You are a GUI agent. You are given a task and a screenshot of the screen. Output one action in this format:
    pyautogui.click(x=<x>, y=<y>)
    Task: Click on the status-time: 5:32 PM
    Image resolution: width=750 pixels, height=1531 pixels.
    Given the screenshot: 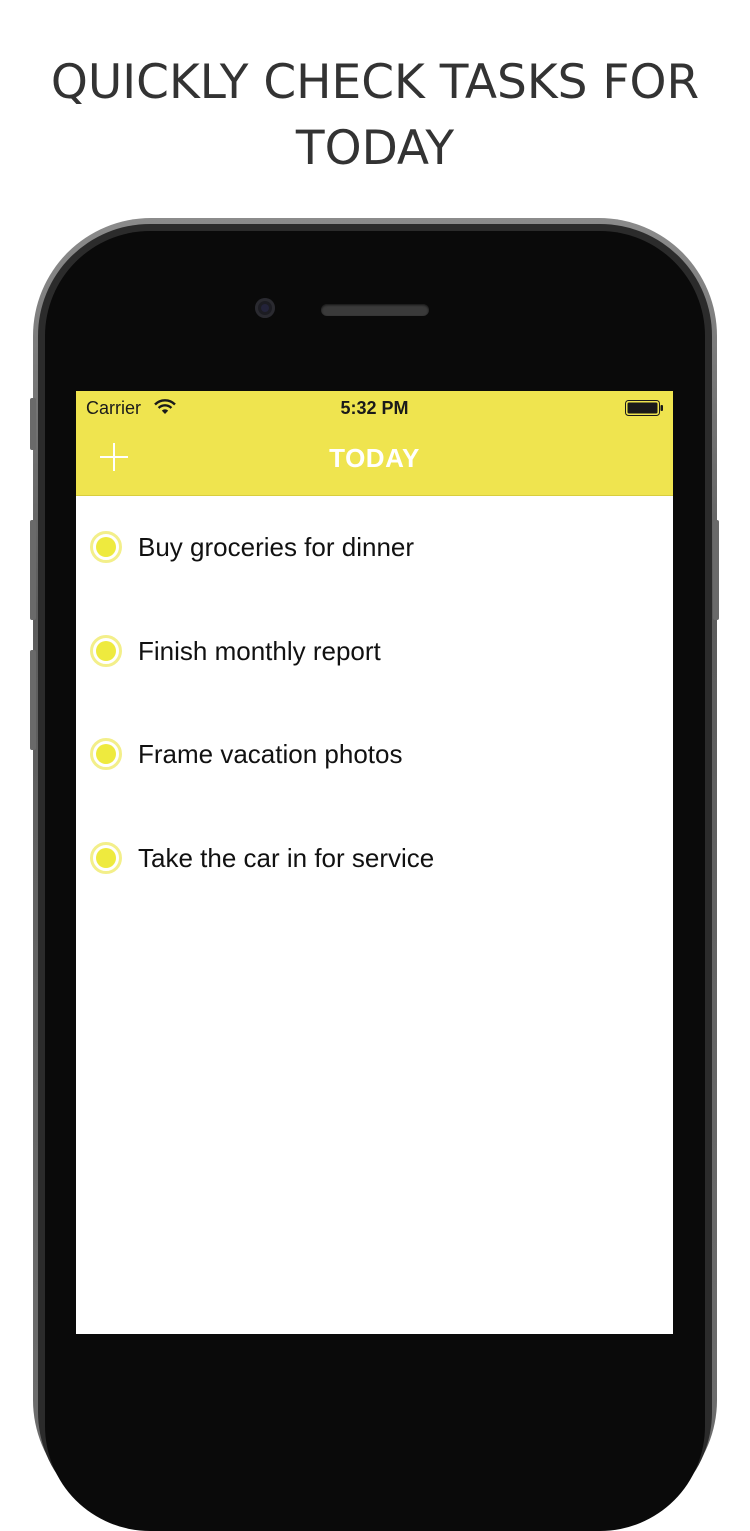 What is the action you would take?
    pyautogui.click(x=374, y=408)
    